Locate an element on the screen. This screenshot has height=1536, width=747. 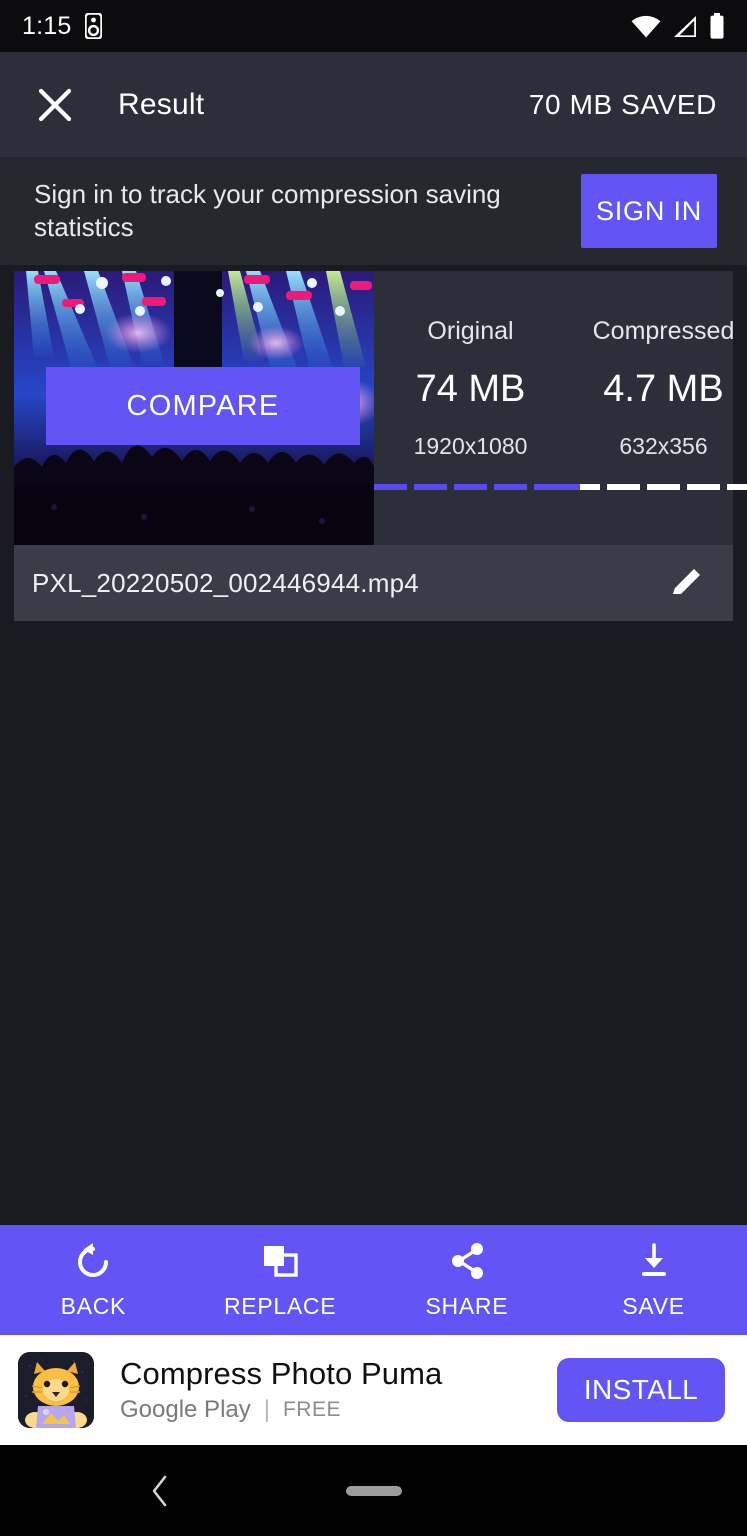
compressed-size-meter is located at coordinates (657, 487).